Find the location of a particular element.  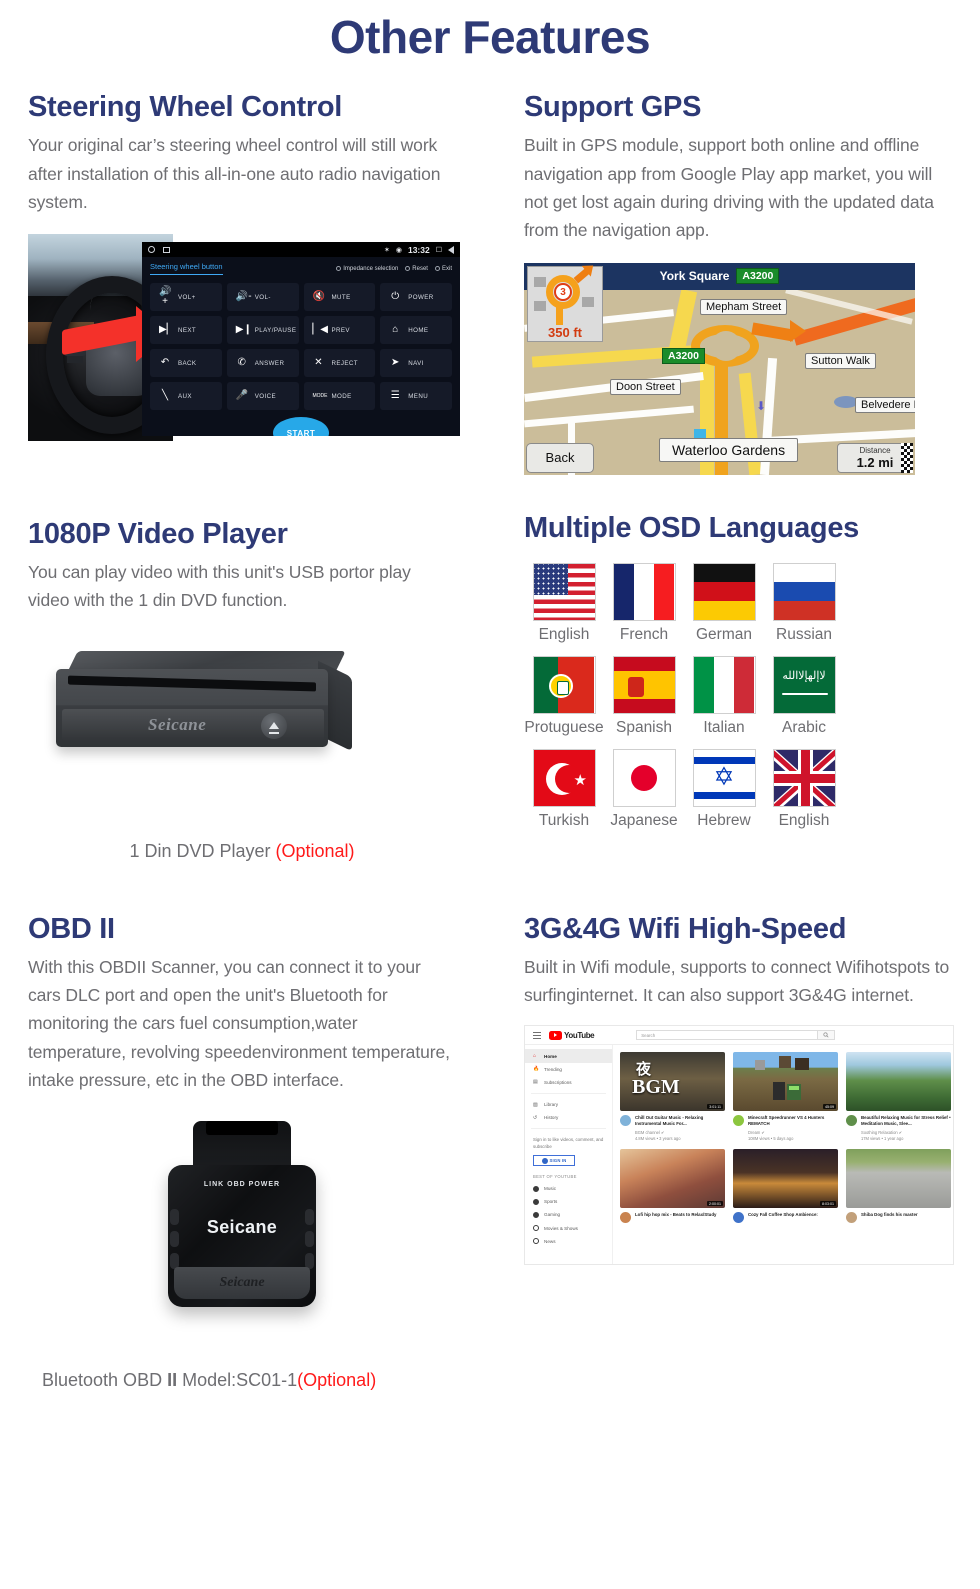

swc-button-back: ↶ BACK is located at coordinates (186, 363).